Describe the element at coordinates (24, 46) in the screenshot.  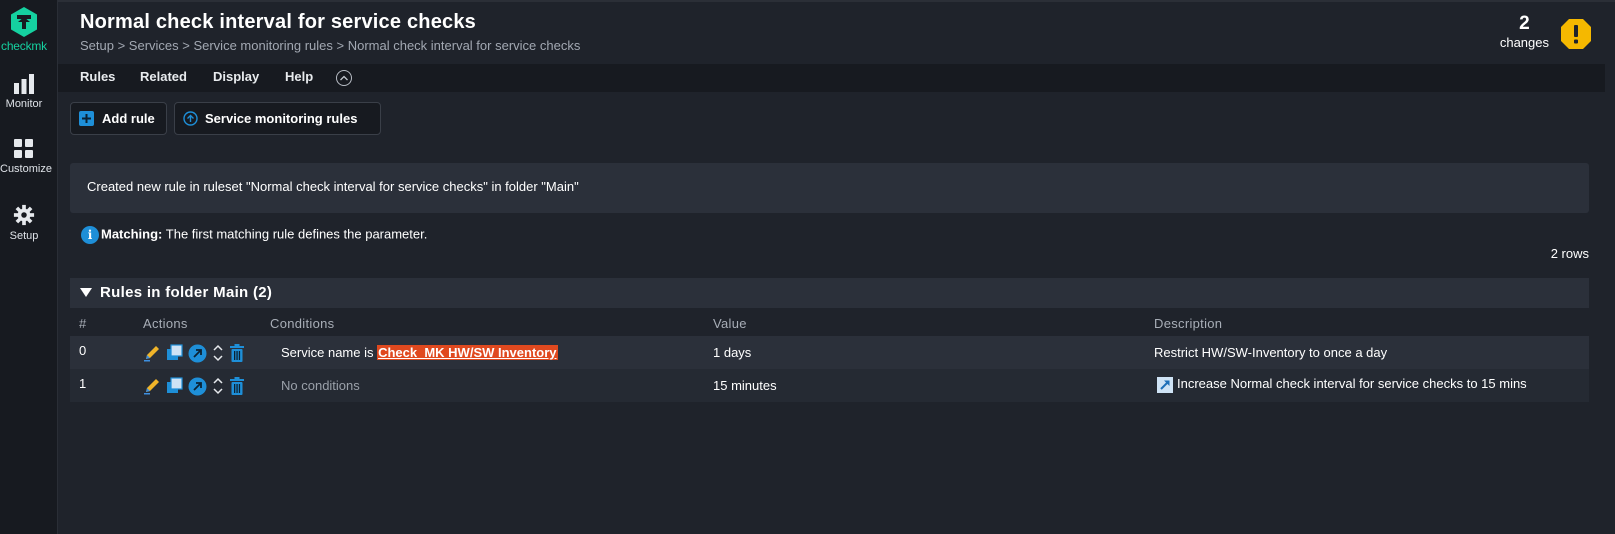
I see `logo-text: checkmk` at that location.